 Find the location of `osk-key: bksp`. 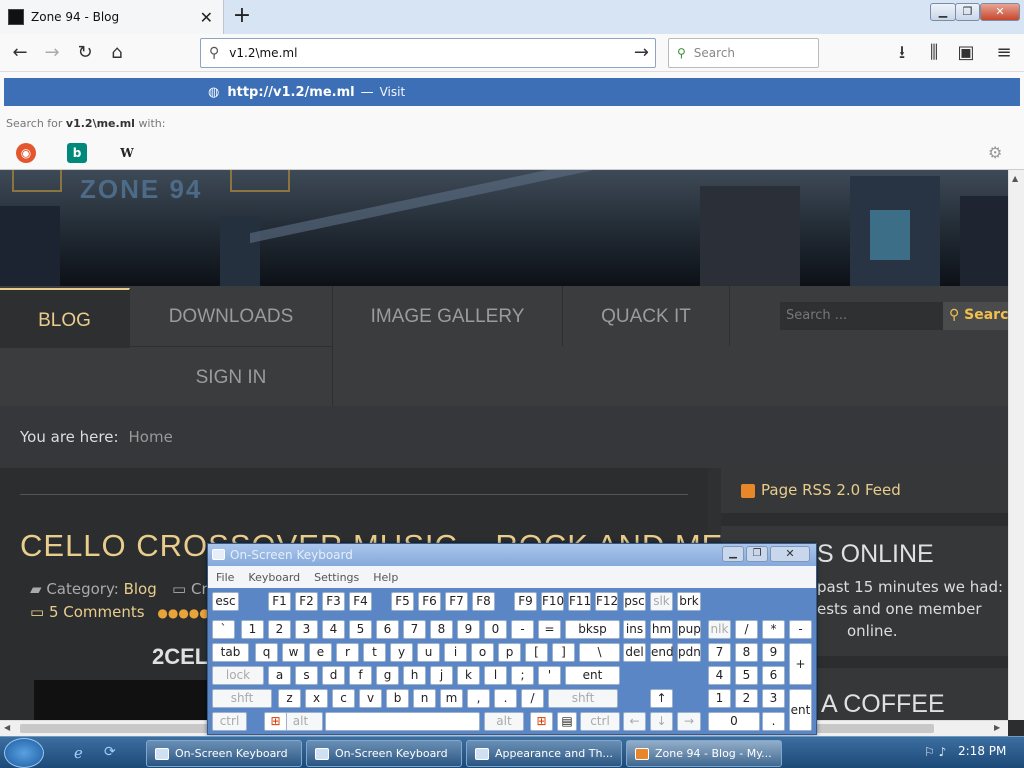

osk-key: bksp is located at coordinates (592, 629).